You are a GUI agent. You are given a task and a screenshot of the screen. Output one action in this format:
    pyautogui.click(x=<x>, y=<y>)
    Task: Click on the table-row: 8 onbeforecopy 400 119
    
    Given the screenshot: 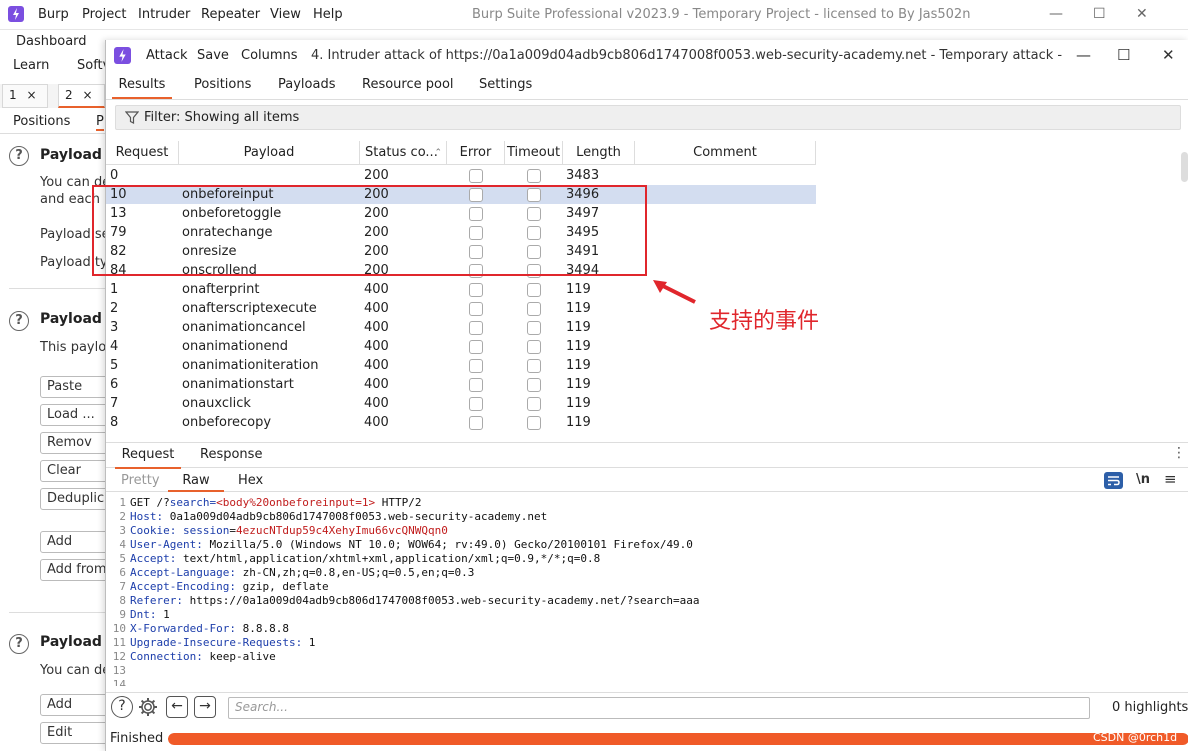 What is the action you would take?
    pyautogui.click(x=461, y=422)
    